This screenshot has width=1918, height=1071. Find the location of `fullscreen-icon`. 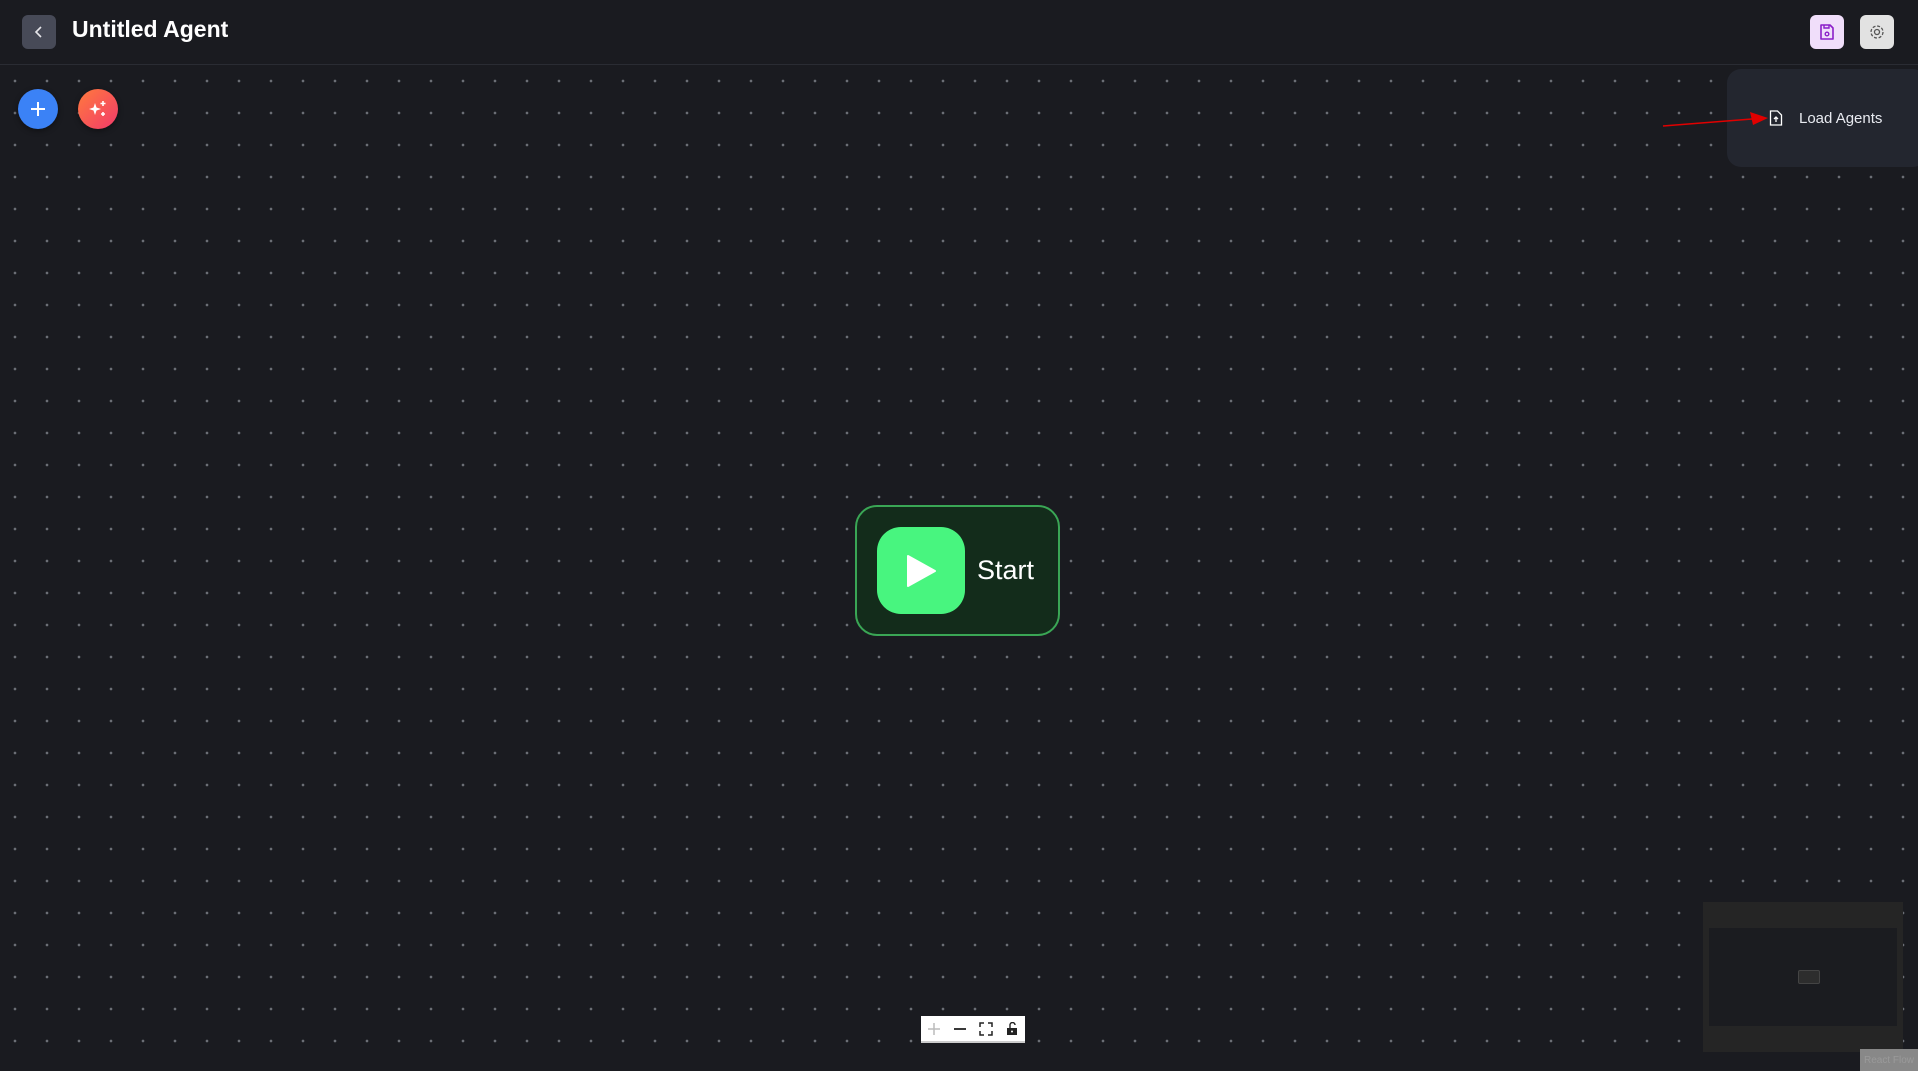

fullscreen-icon is located at coordinates (986, 1028).